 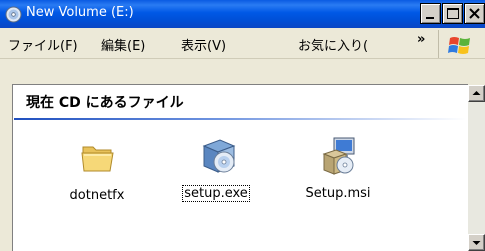 I want to click on file-item-setup-msi: Setup.msi, so click(x=338, y=176).